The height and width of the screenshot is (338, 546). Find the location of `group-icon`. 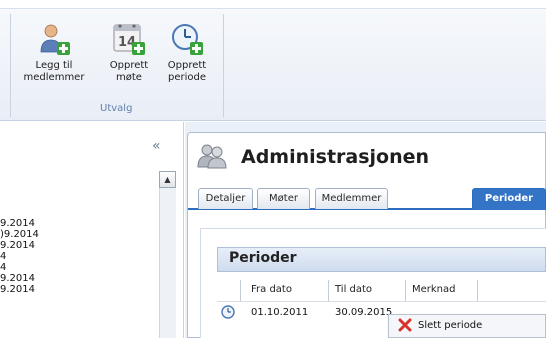

group-icon is located at coordinates (212, 156).